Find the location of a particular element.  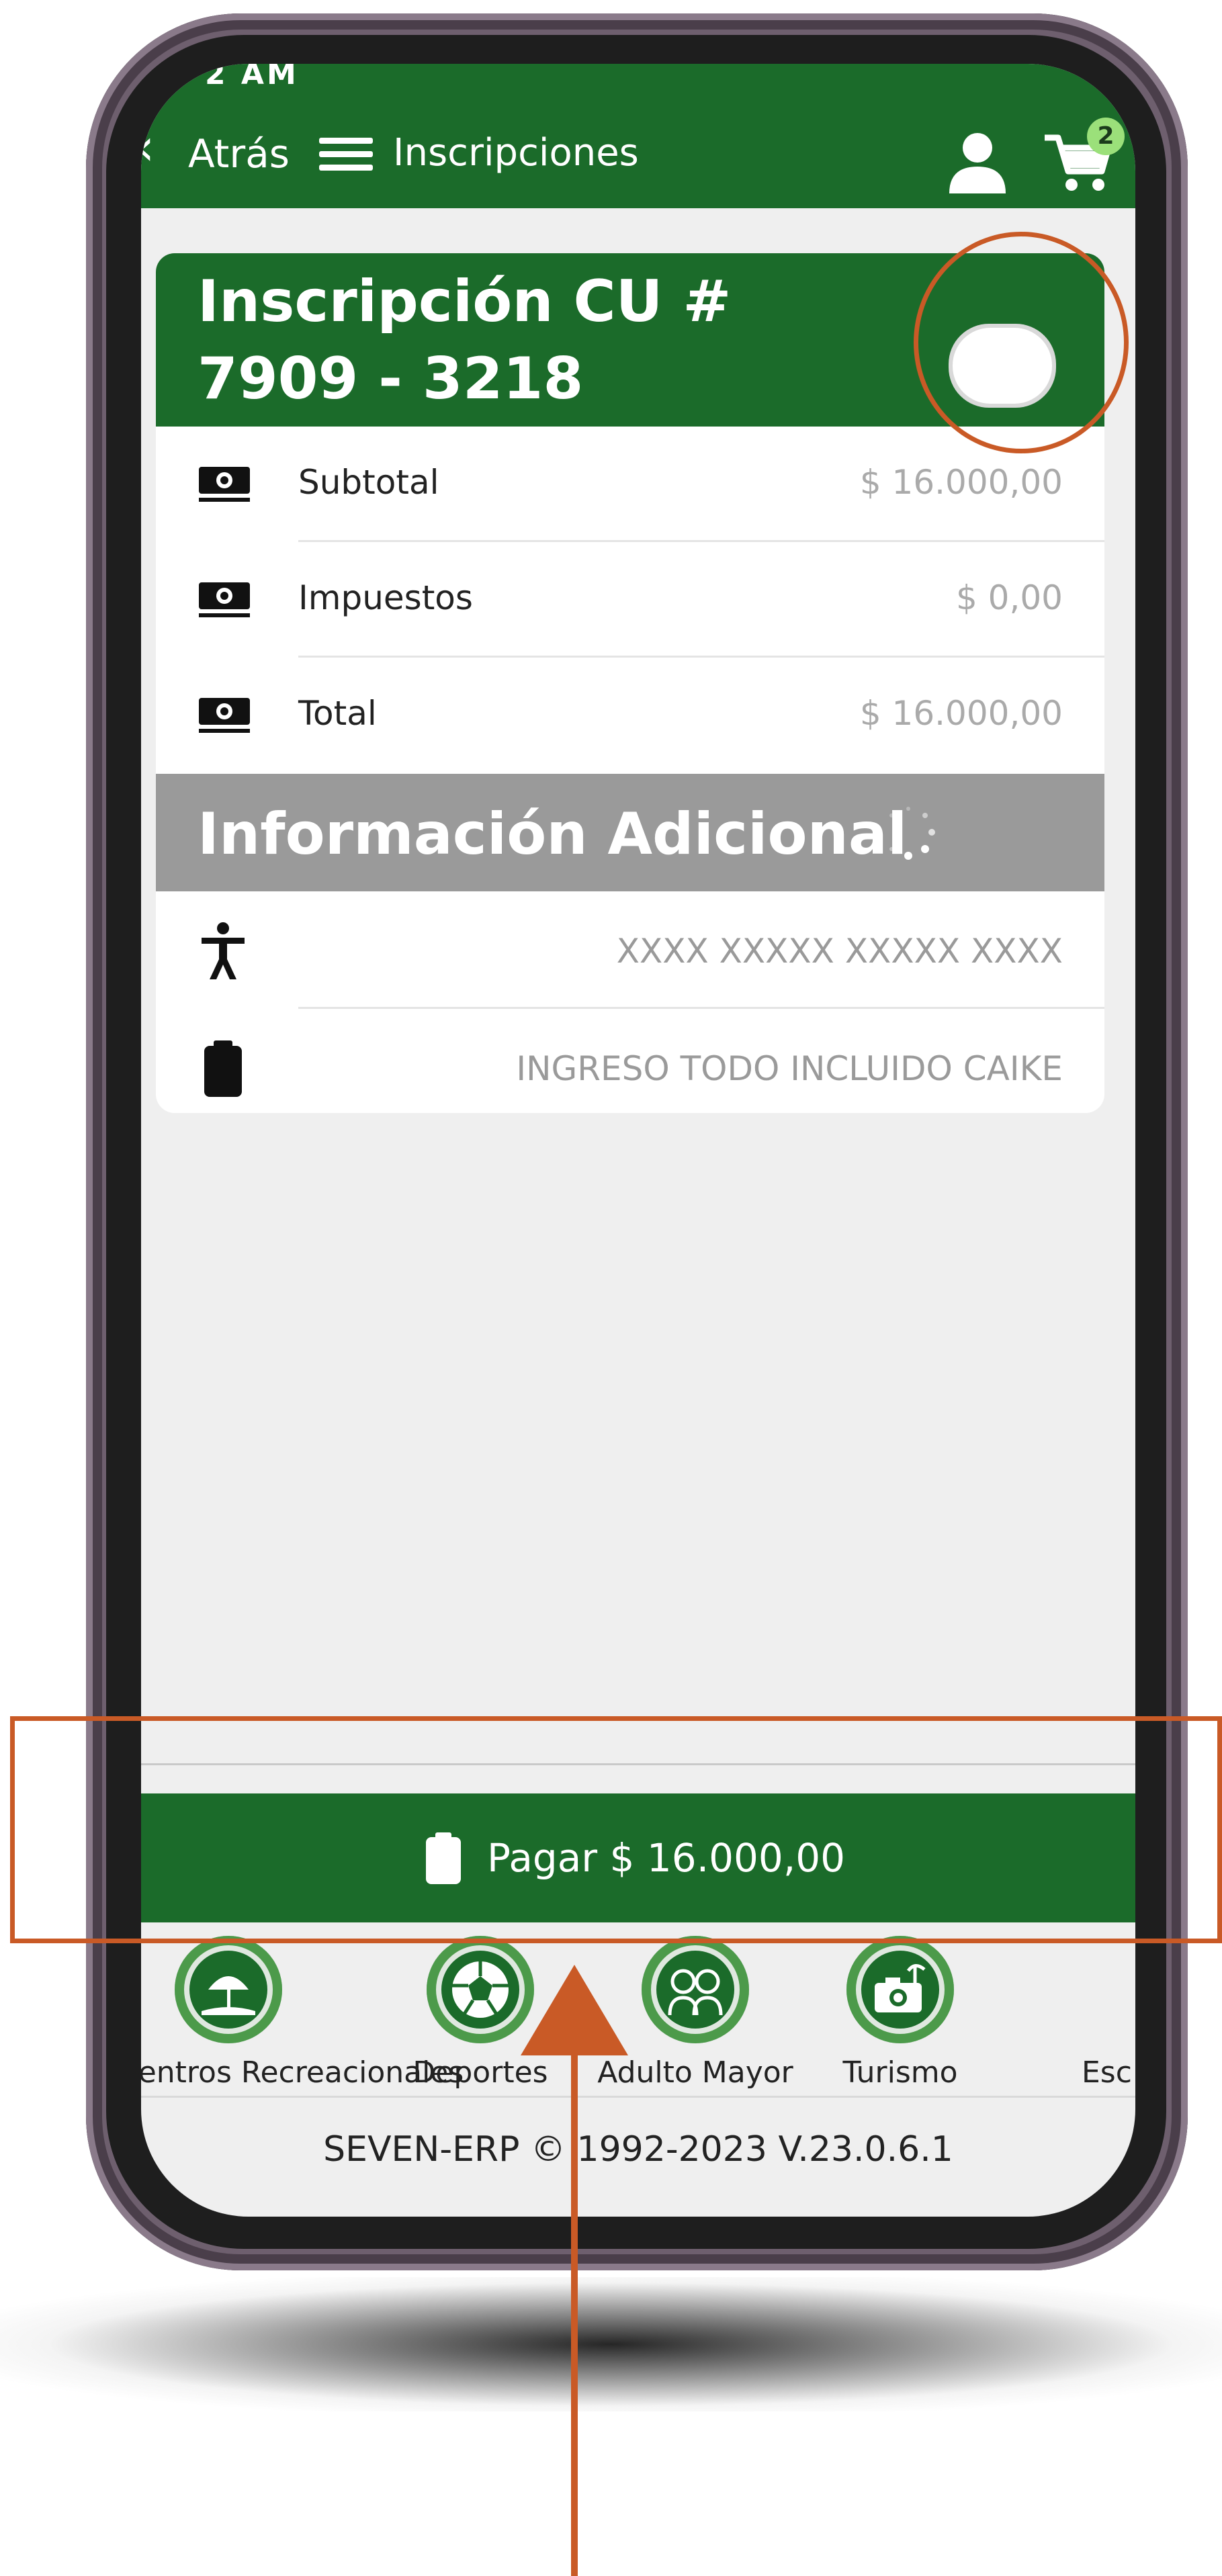

menu-icon is located at coordinates (346, 155).